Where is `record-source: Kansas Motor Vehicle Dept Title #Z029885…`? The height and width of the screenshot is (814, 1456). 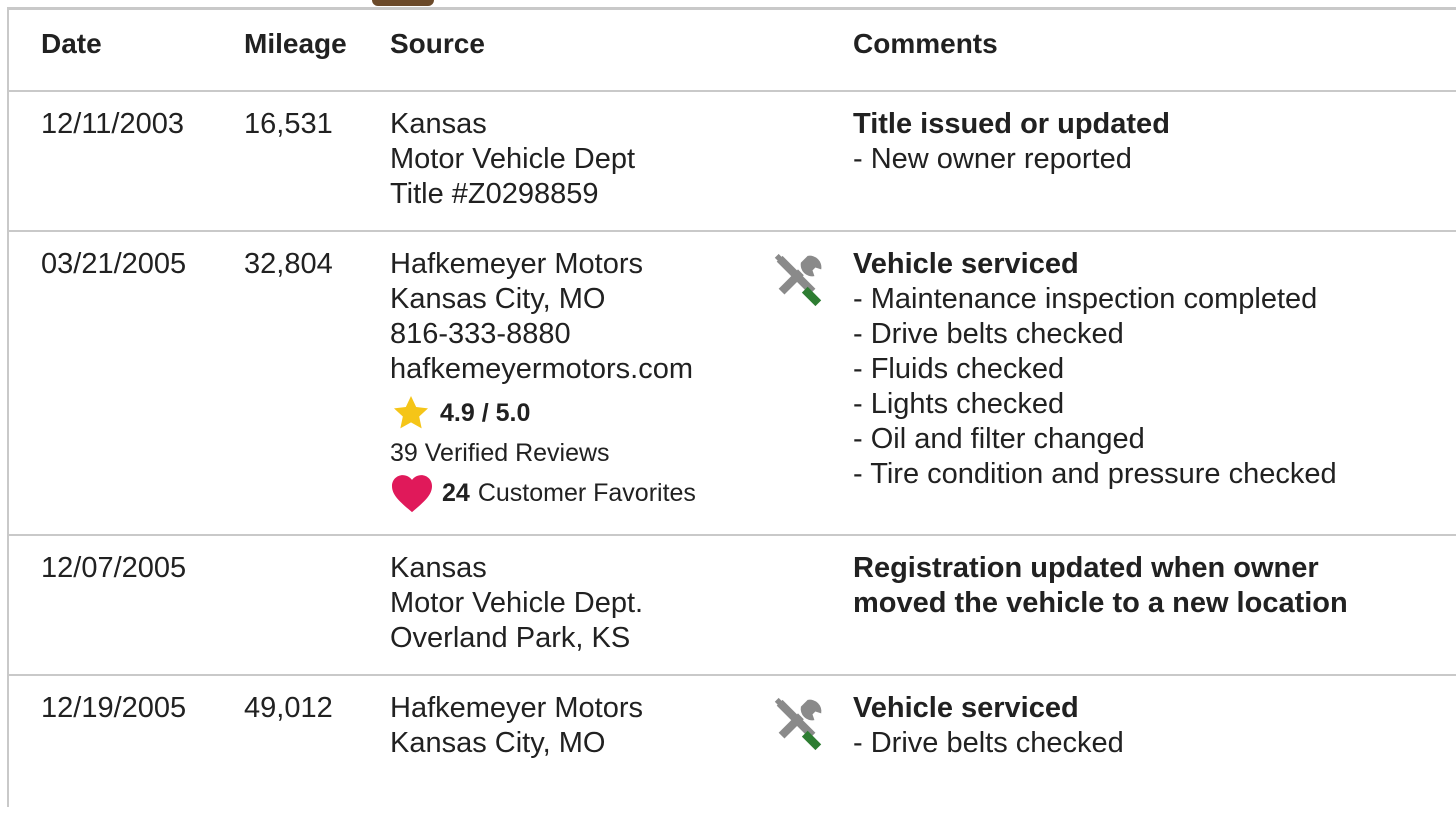
record-source: Kansas Motor Vehicle Dept Title #Z029885… is located at coordinates (512, 159).